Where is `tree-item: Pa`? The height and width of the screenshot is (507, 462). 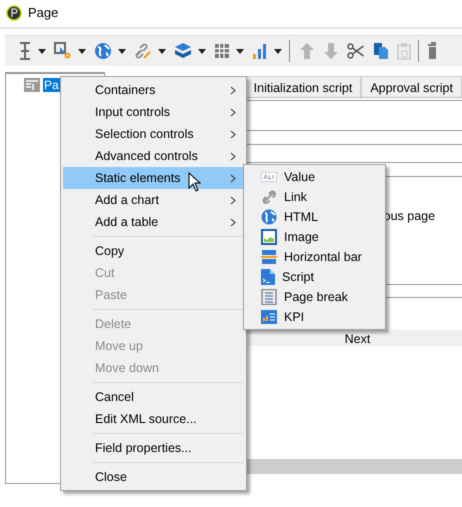 tree-item: Pa is located at coordinates (51, 85).